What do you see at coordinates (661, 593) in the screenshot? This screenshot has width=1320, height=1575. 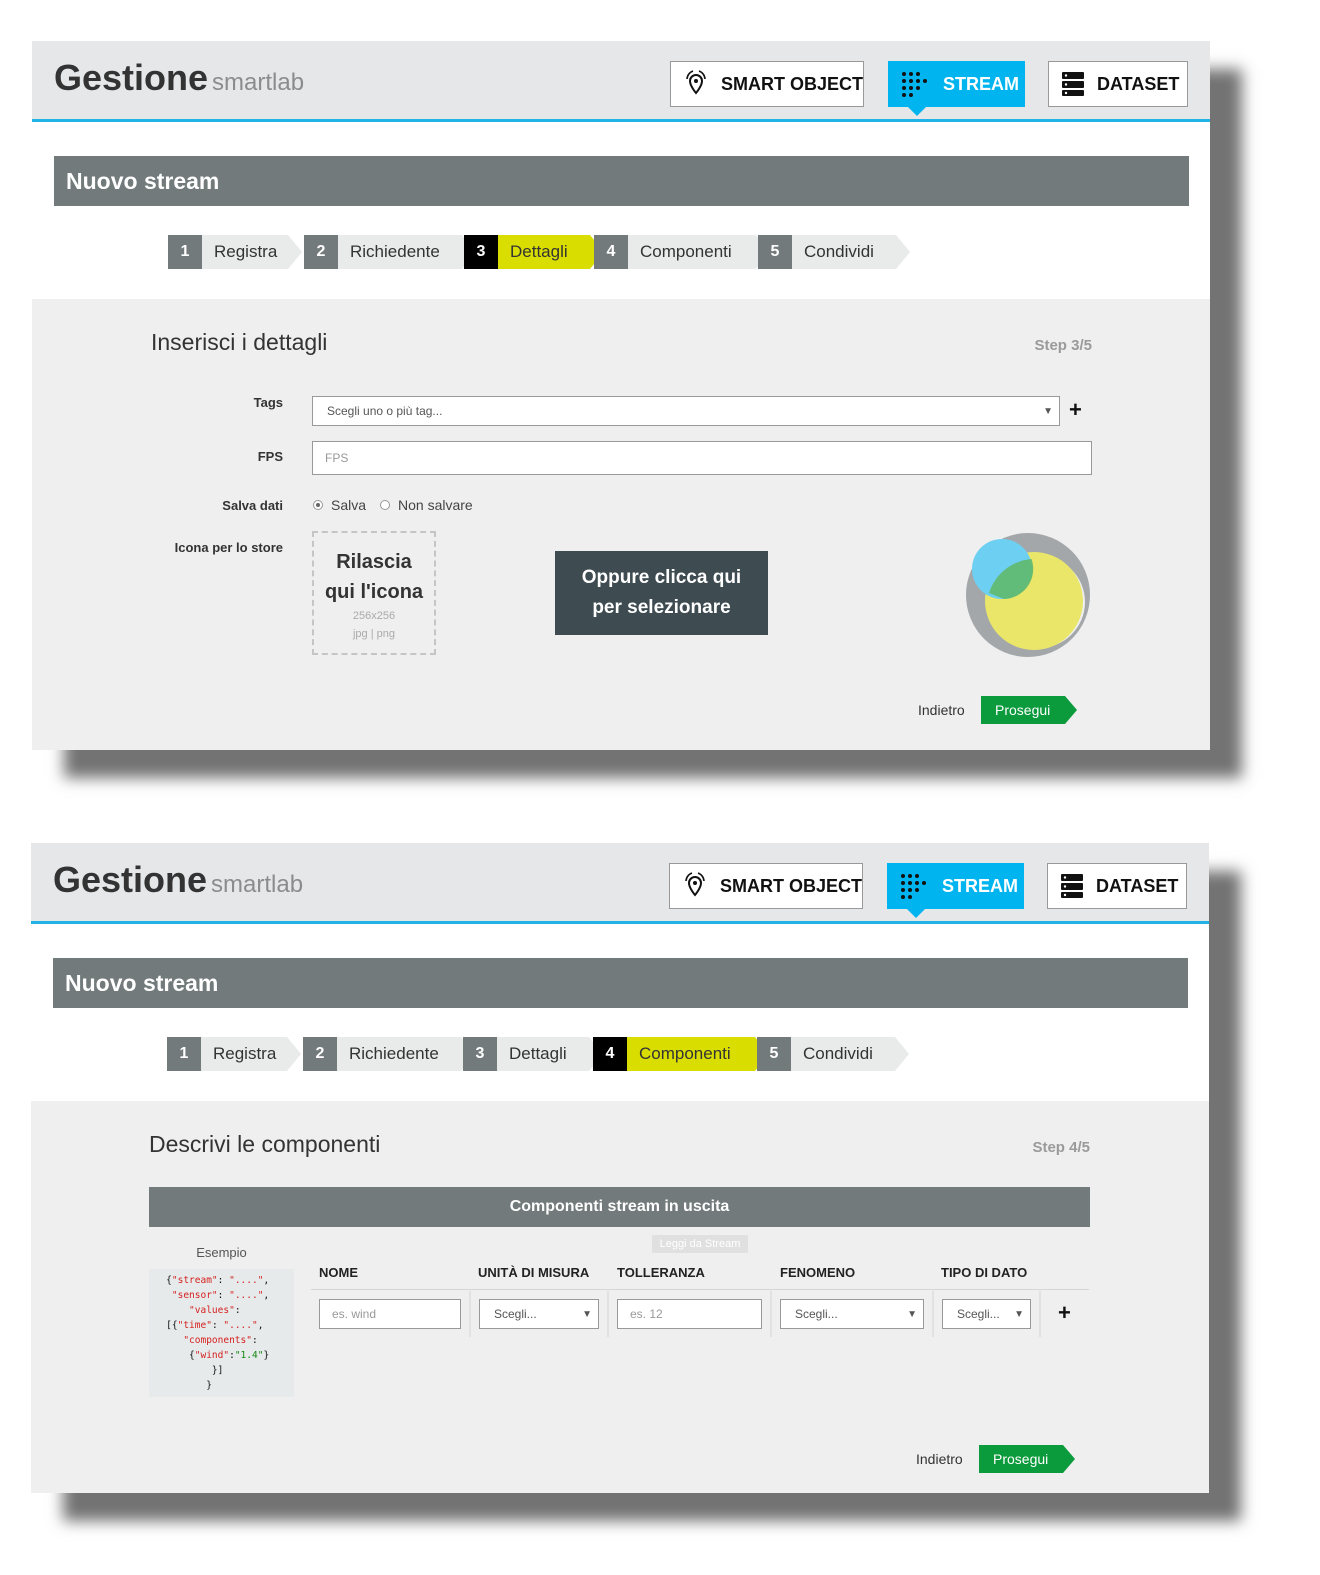 I see `choose-icon-button: Oppure clicca qui per selezionare` at bounding box center [661, 593].